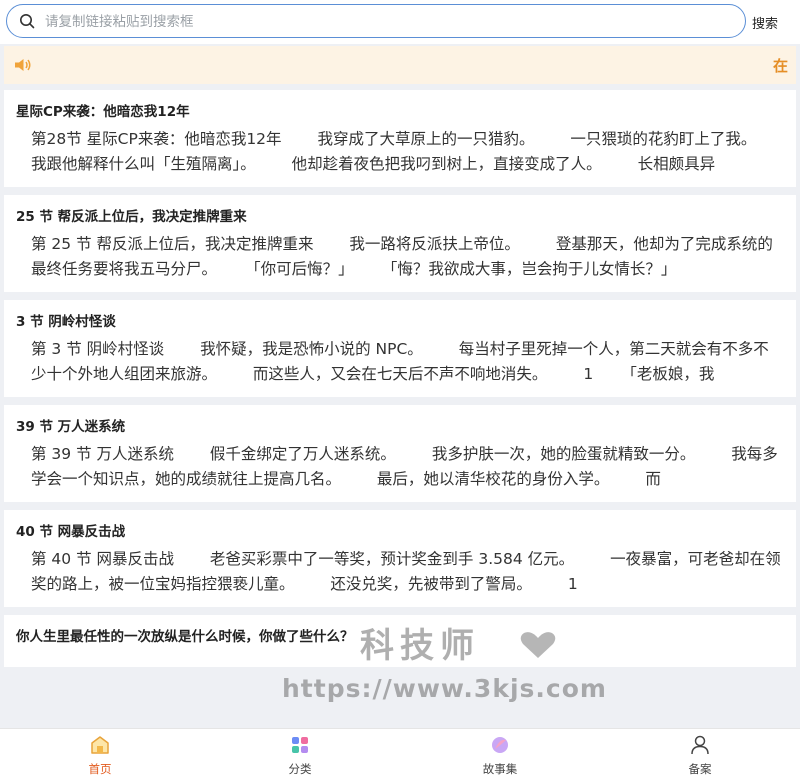  What do you see at coordinates (390, 22) in the screenshot?
I see `search-input` at bounding box center [390, 22].